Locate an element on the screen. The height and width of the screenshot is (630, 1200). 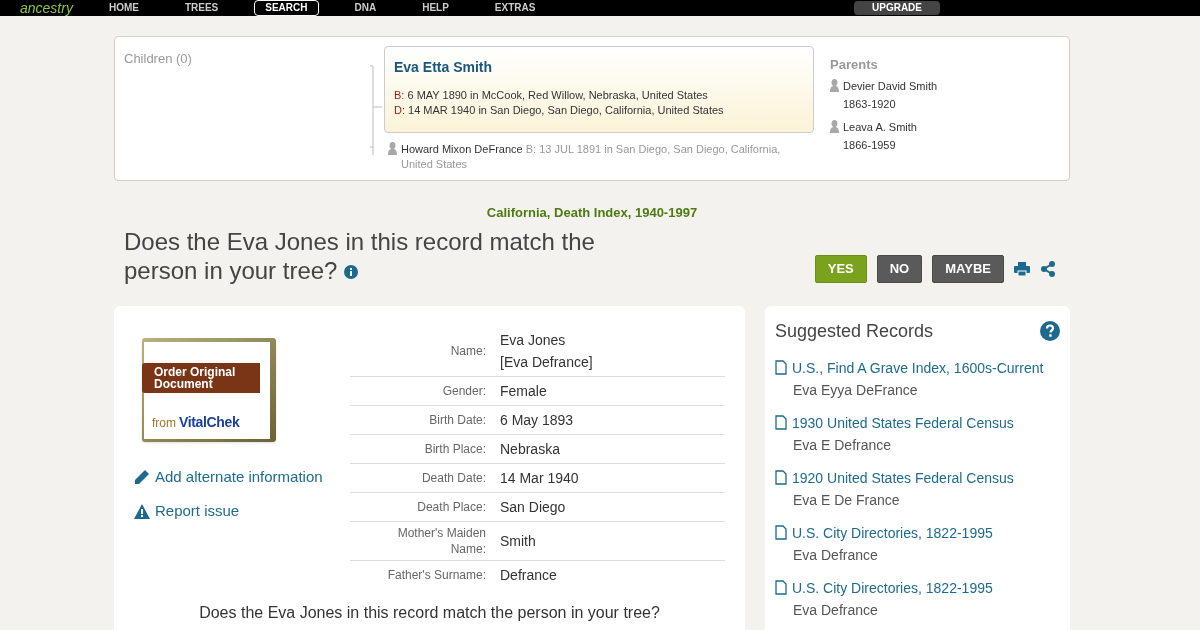
field-label: Name: is located at coordinates (467, 350).